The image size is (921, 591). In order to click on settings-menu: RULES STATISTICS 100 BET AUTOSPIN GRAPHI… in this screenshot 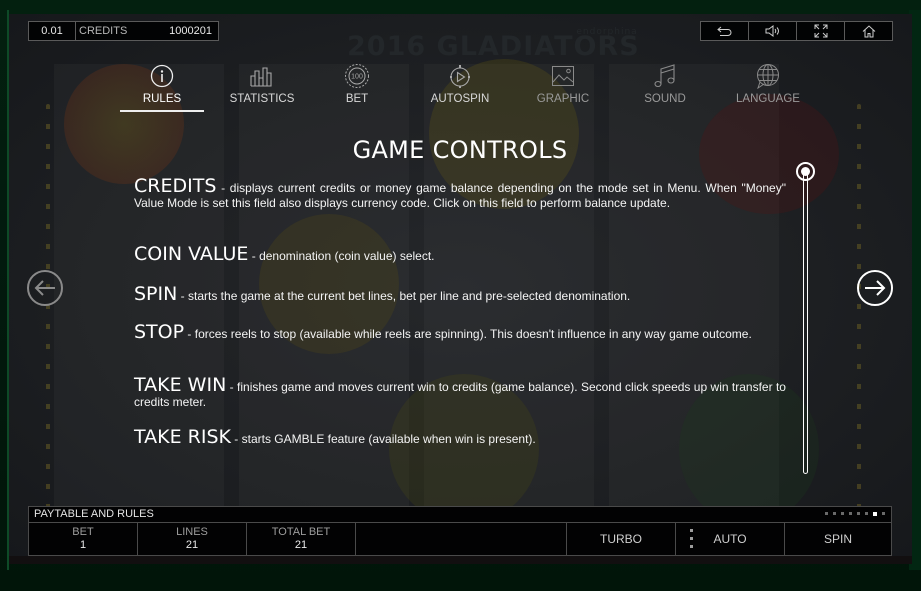, I will do `click(460, 88)`.